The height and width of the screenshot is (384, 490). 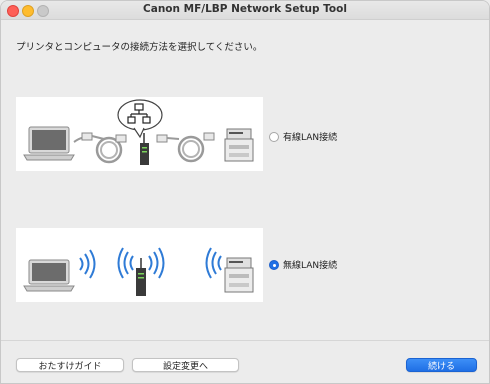 I want to click on title-bar: Canon MF/LBP Network Setup Tool, so click(x=245, y=10).